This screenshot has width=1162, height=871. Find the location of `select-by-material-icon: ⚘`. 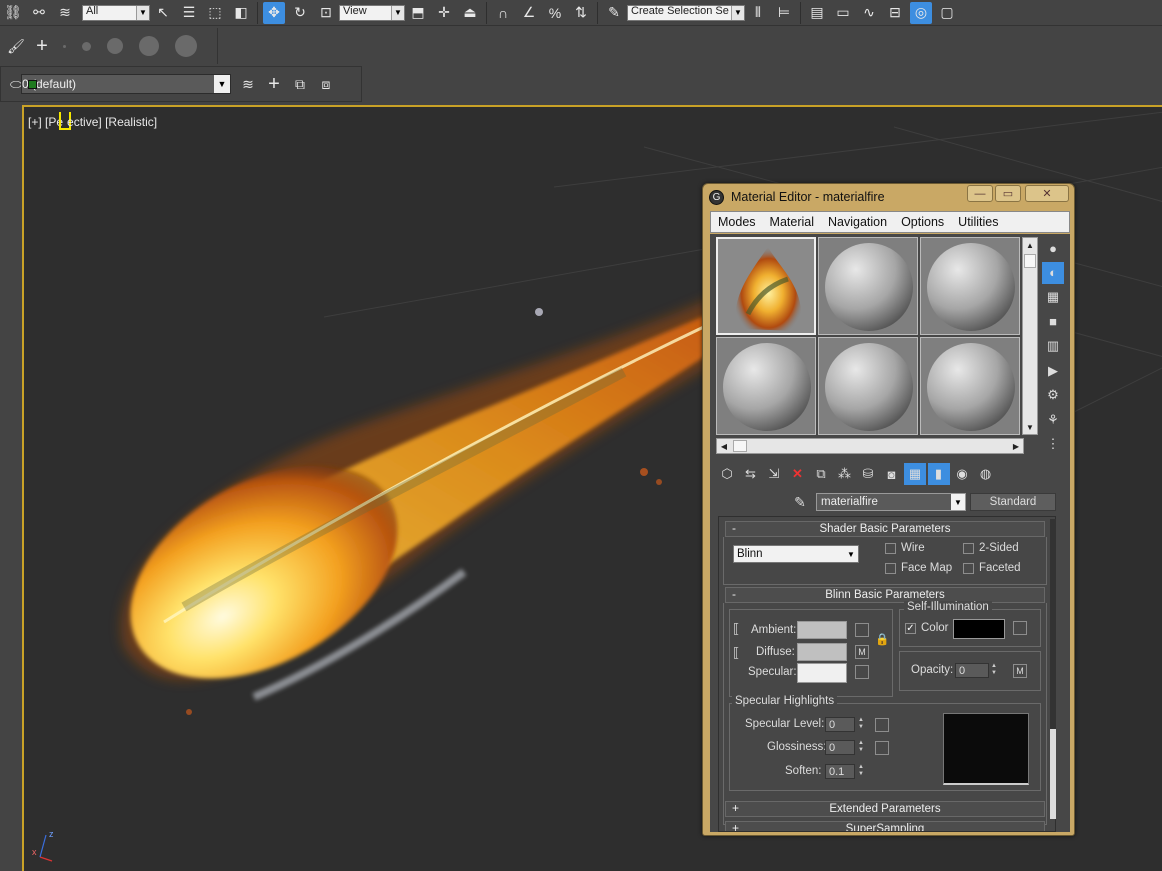

select-by-material-icon: ⚘ is located at coordinates (1053, 420).